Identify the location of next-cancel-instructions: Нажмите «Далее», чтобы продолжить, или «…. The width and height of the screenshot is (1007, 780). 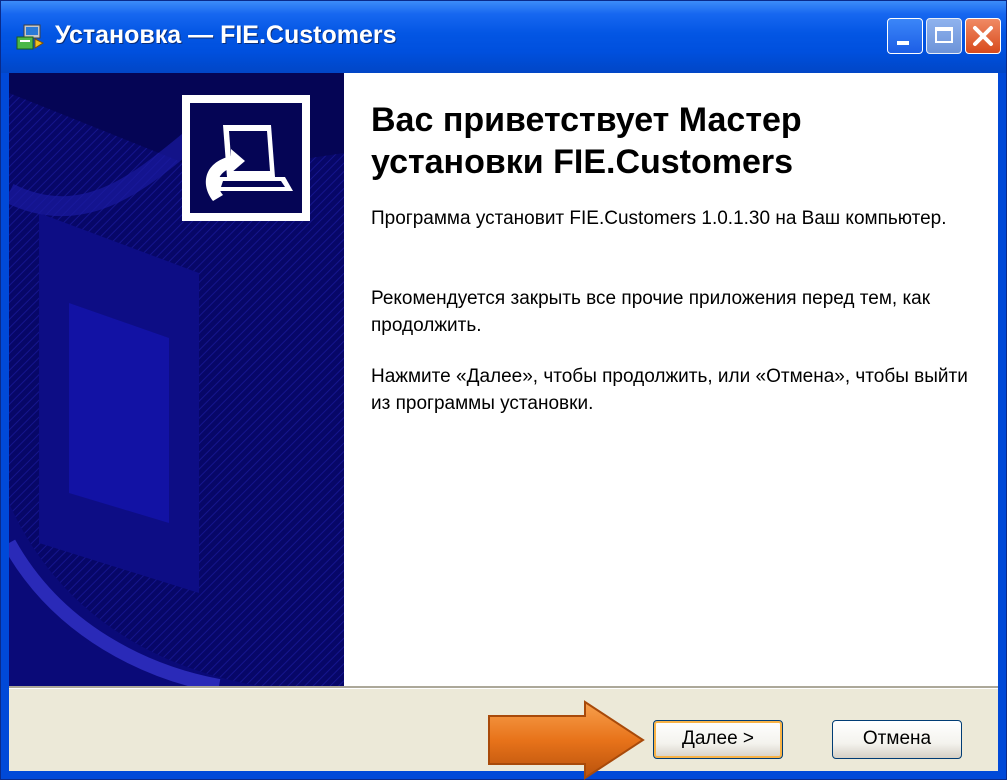
(669, 390).